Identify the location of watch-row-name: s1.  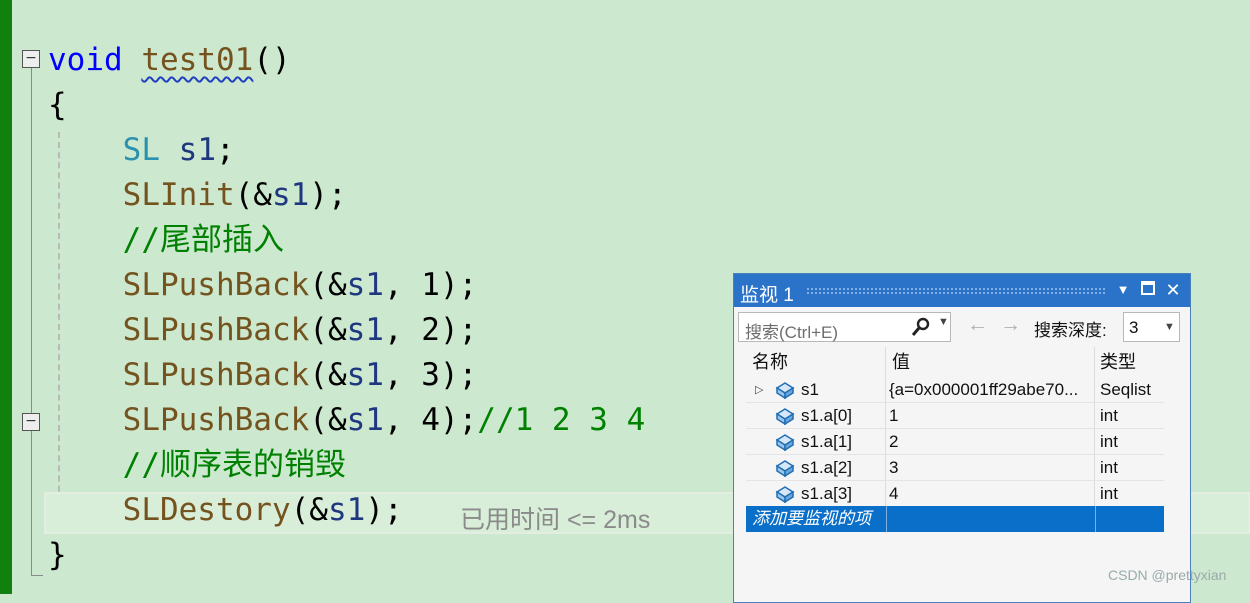
(810, 389).